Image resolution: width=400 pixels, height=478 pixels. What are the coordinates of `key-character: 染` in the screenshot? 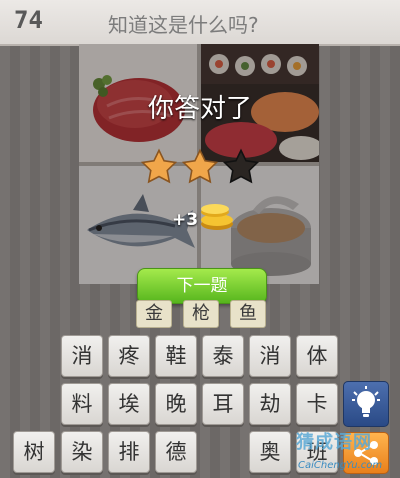 It's located at (82, 452).